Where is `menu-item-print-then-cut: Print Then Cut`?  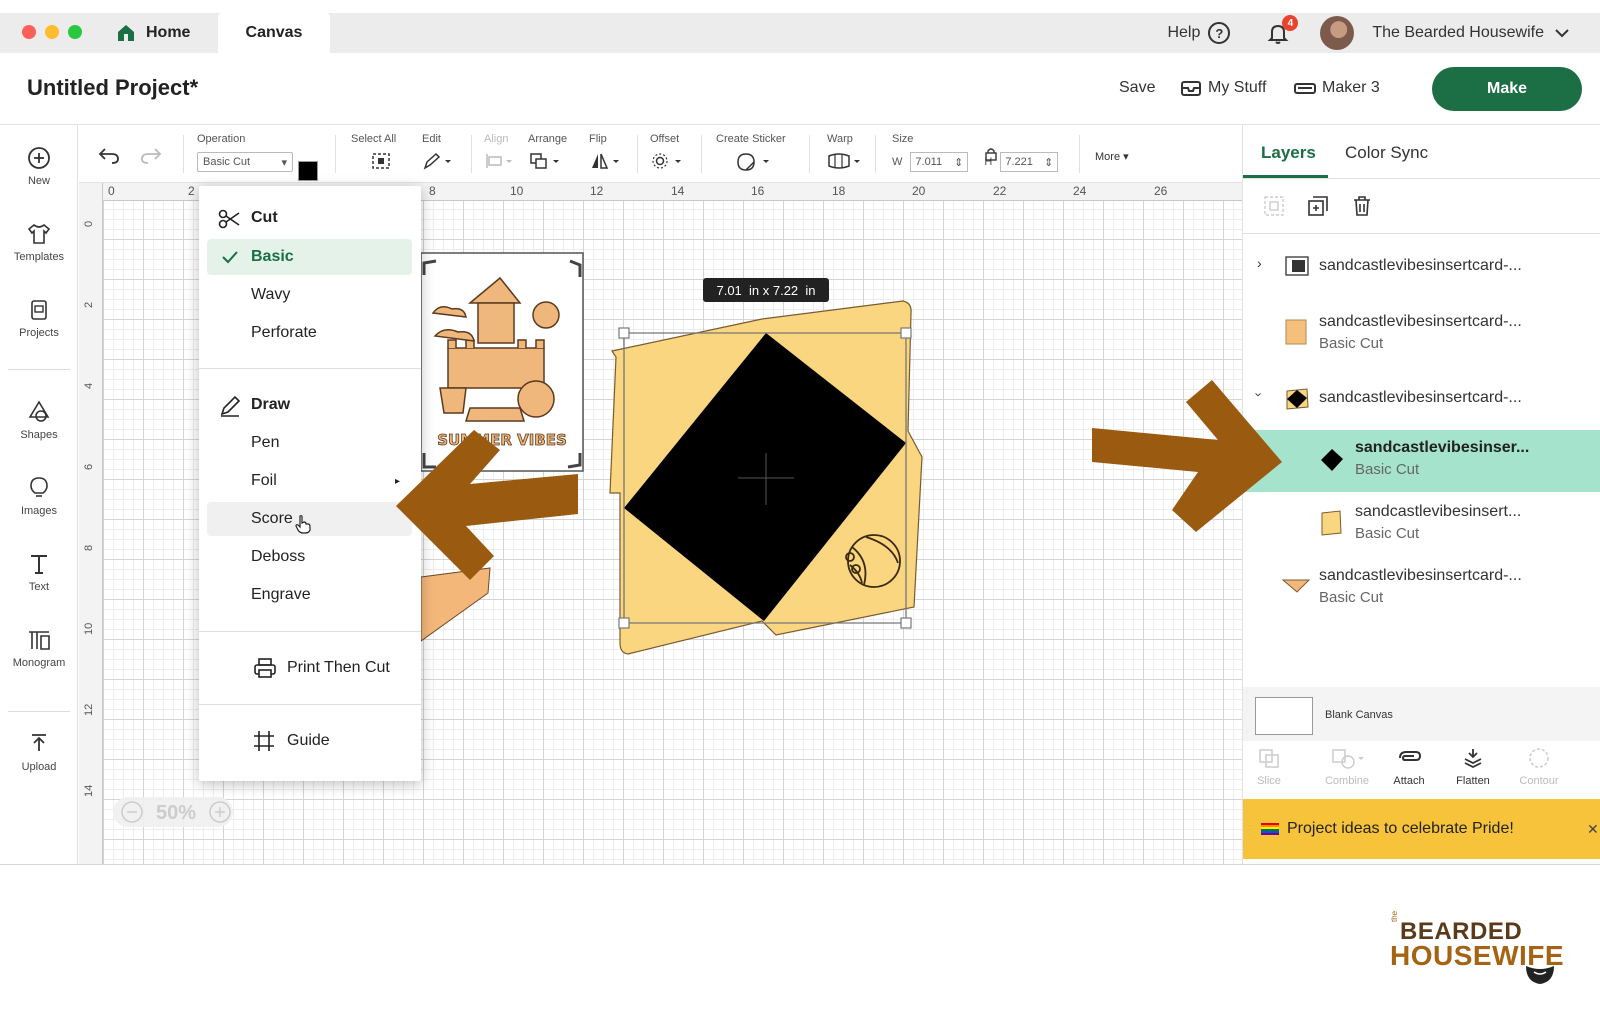
menu-item-print-then-cut: Print Then Cut is located at coordinates (310, 668).